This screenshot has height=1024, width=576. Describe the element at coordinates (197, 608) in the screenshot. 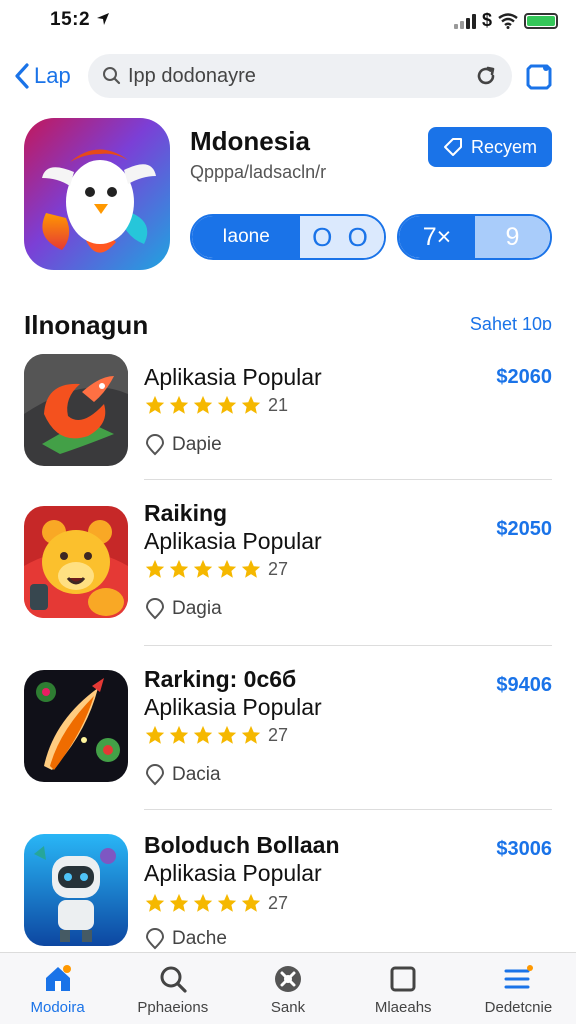

I see `location-label: Dagia` at that location.